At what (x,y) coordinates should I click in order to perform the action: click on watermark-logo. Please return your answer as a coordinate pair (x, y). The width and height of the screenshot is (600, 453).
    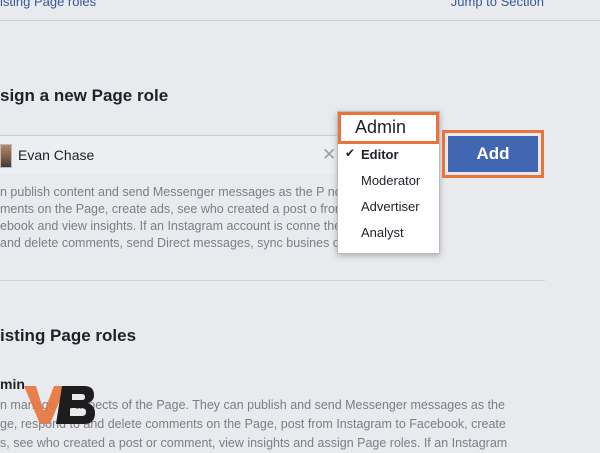
    Looking at the image, I should click on (59, 405).